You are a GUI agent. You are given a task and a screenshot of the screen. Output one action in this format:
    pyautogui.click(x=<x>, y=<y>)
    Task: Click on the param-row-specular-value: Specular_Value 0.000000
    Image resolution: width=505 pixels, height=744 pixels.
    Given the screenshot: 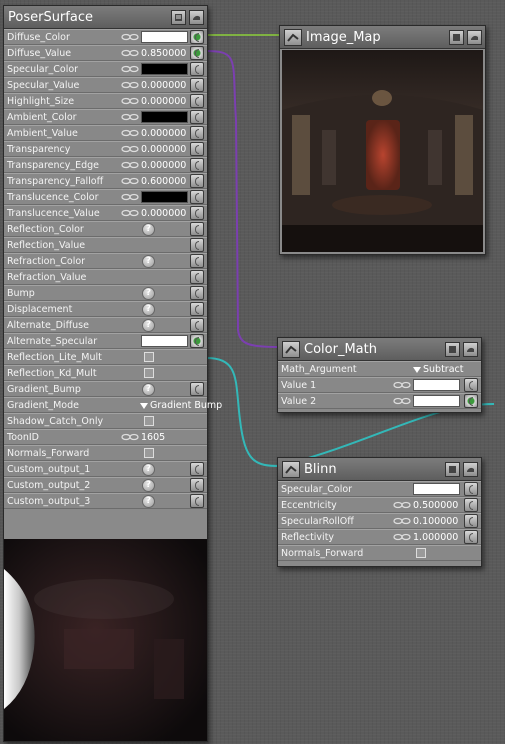 What is the action you would take?
    pyautogui.click(x=105, y=85)
    